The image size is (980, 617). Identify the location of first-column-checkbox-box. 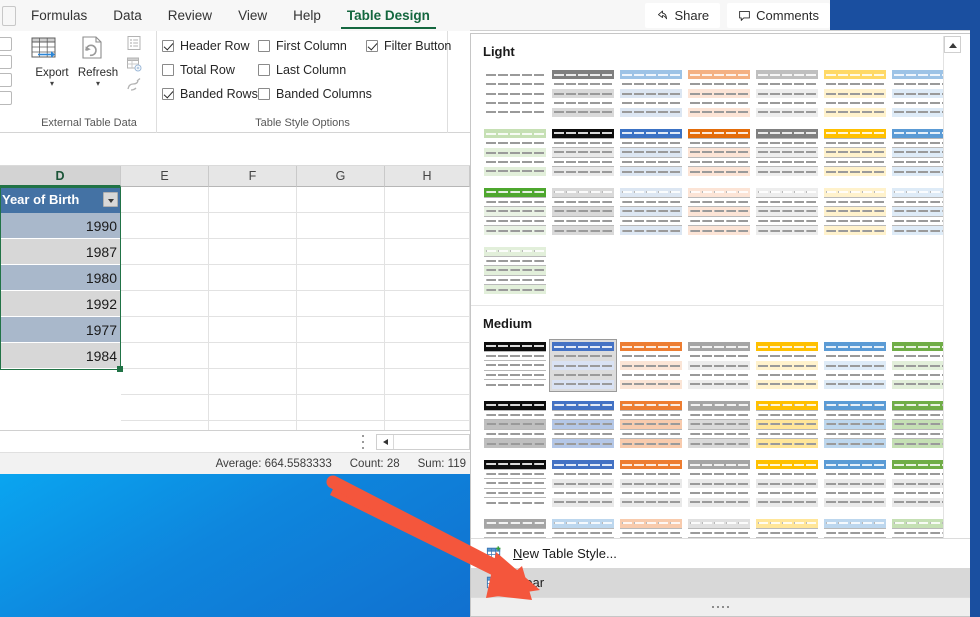
(264, 46).